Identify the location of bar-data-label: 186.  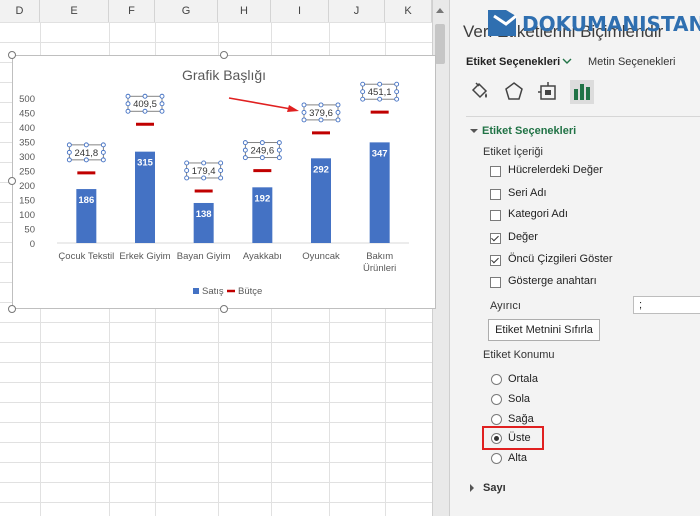
(86, 200).